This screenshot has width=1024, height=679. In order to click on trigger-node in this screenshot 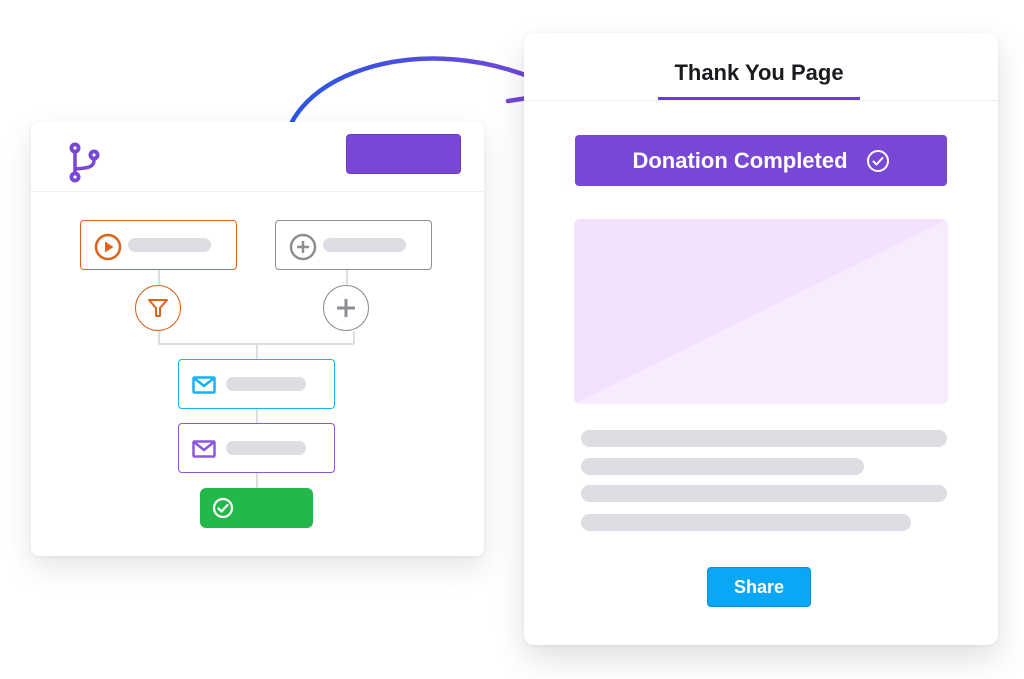, I will do `click(158, 245)`.